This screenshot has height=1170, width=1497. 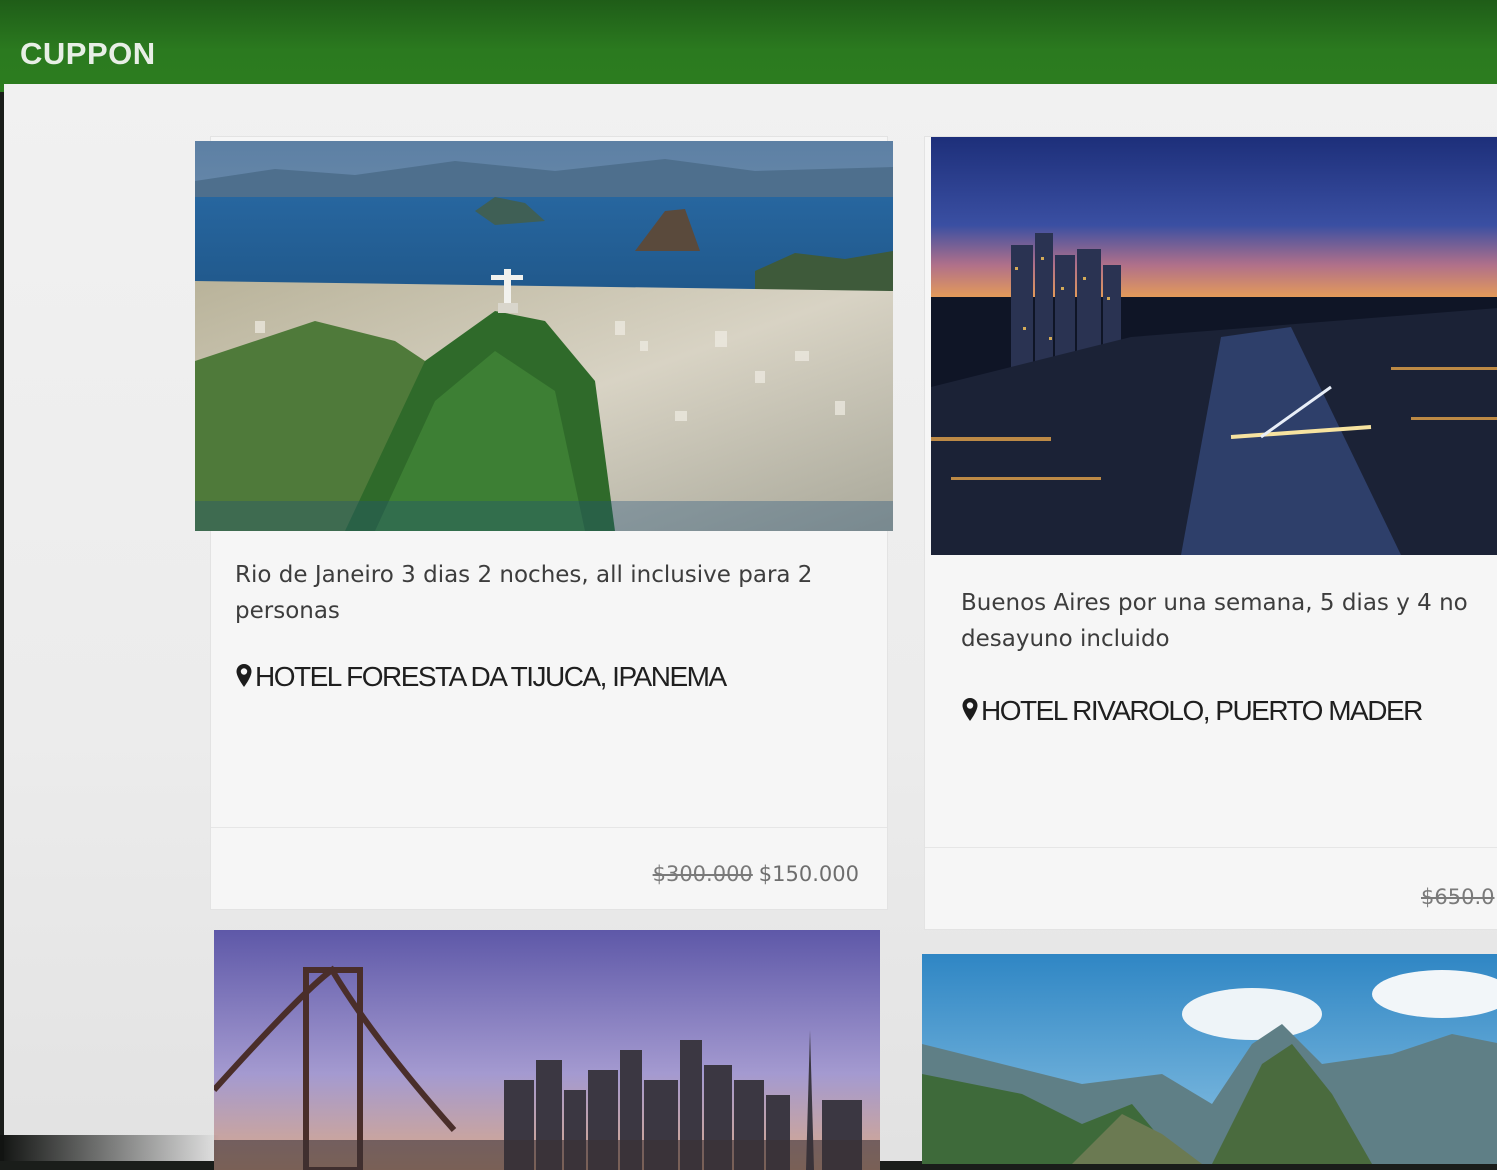 What do you see at coordinates (110, 1148) in the screenshot?
I see `screen-bezel` at bounding box center [110, 1148].